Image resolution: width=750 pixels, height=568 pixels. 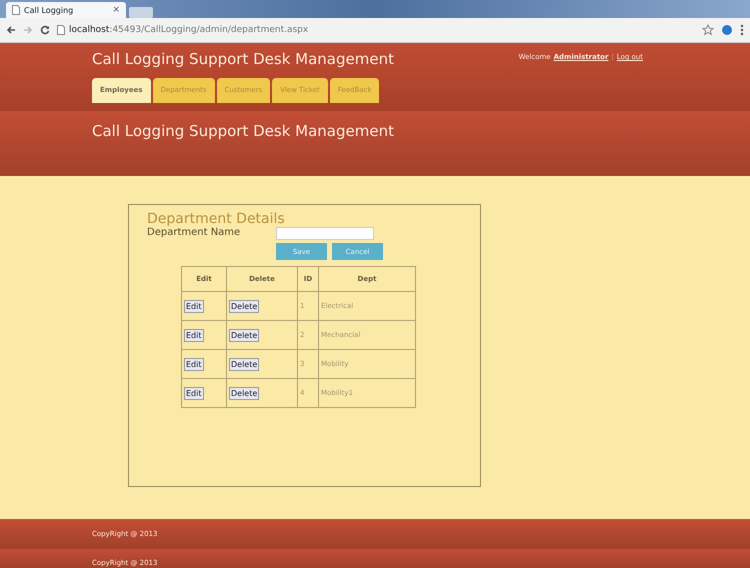 What do you see at coordinates (49, 10) in the screenshot?
I see `tab-title: Call Logging` at bounding box center [49, 10].